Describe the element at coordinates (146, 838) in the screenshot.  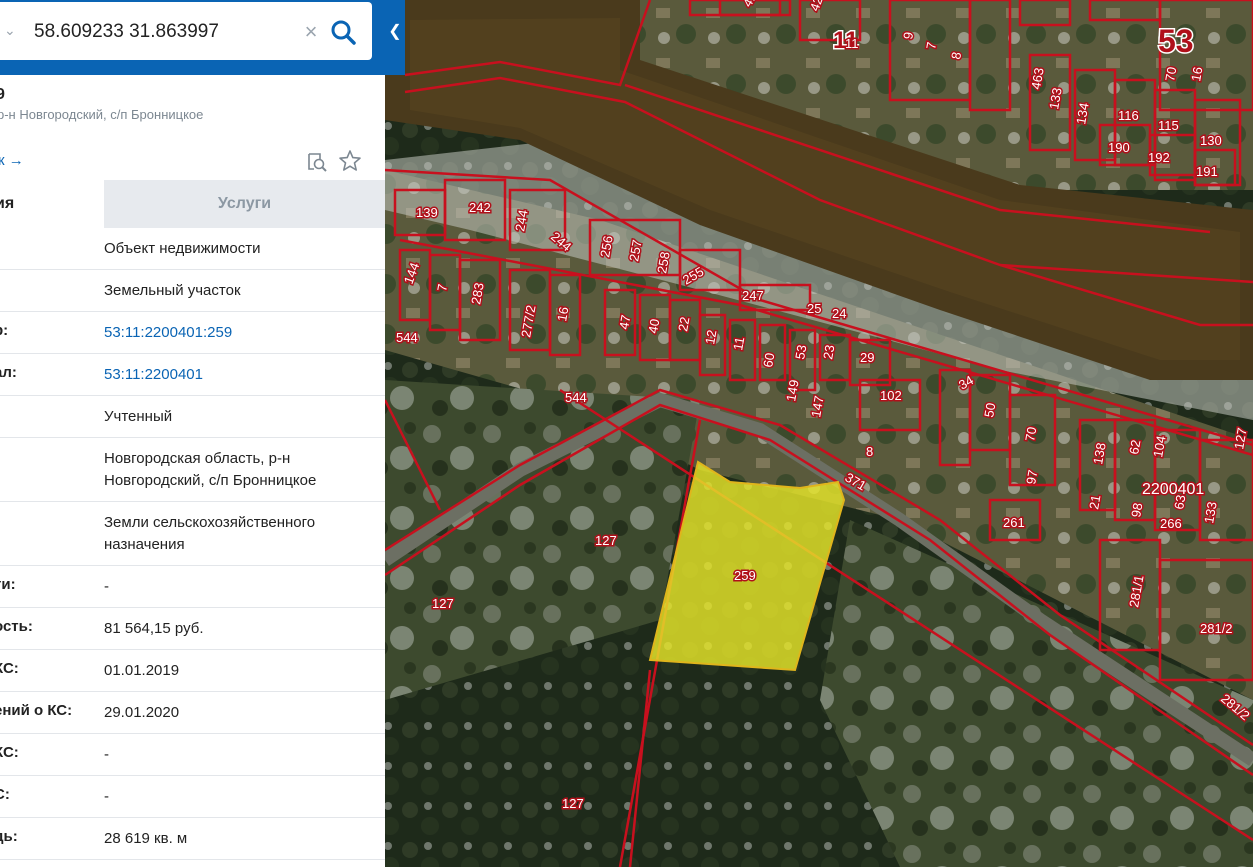
I see `property-value: 28 619 кв. м` at that location.